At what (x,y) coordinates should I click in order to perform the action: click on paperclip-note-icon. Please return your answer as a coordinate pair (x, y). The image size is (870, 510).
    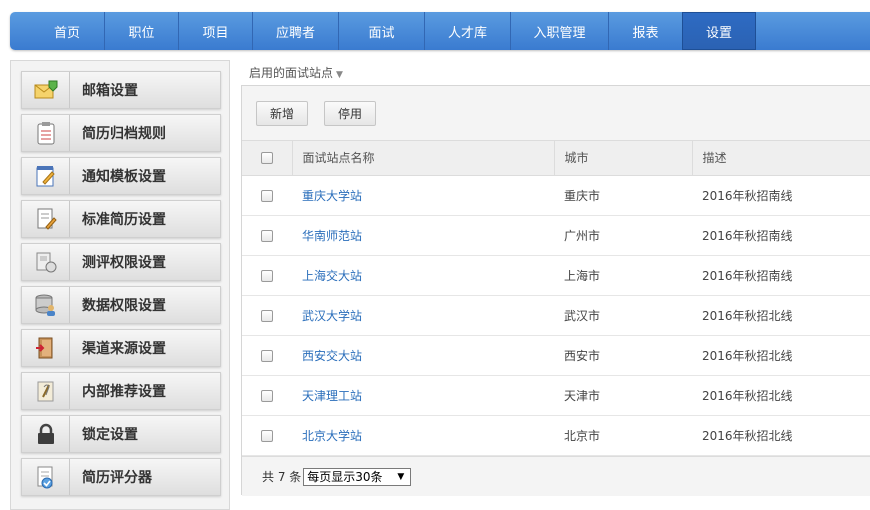
    Looking at the image, I should click on (46, 391).